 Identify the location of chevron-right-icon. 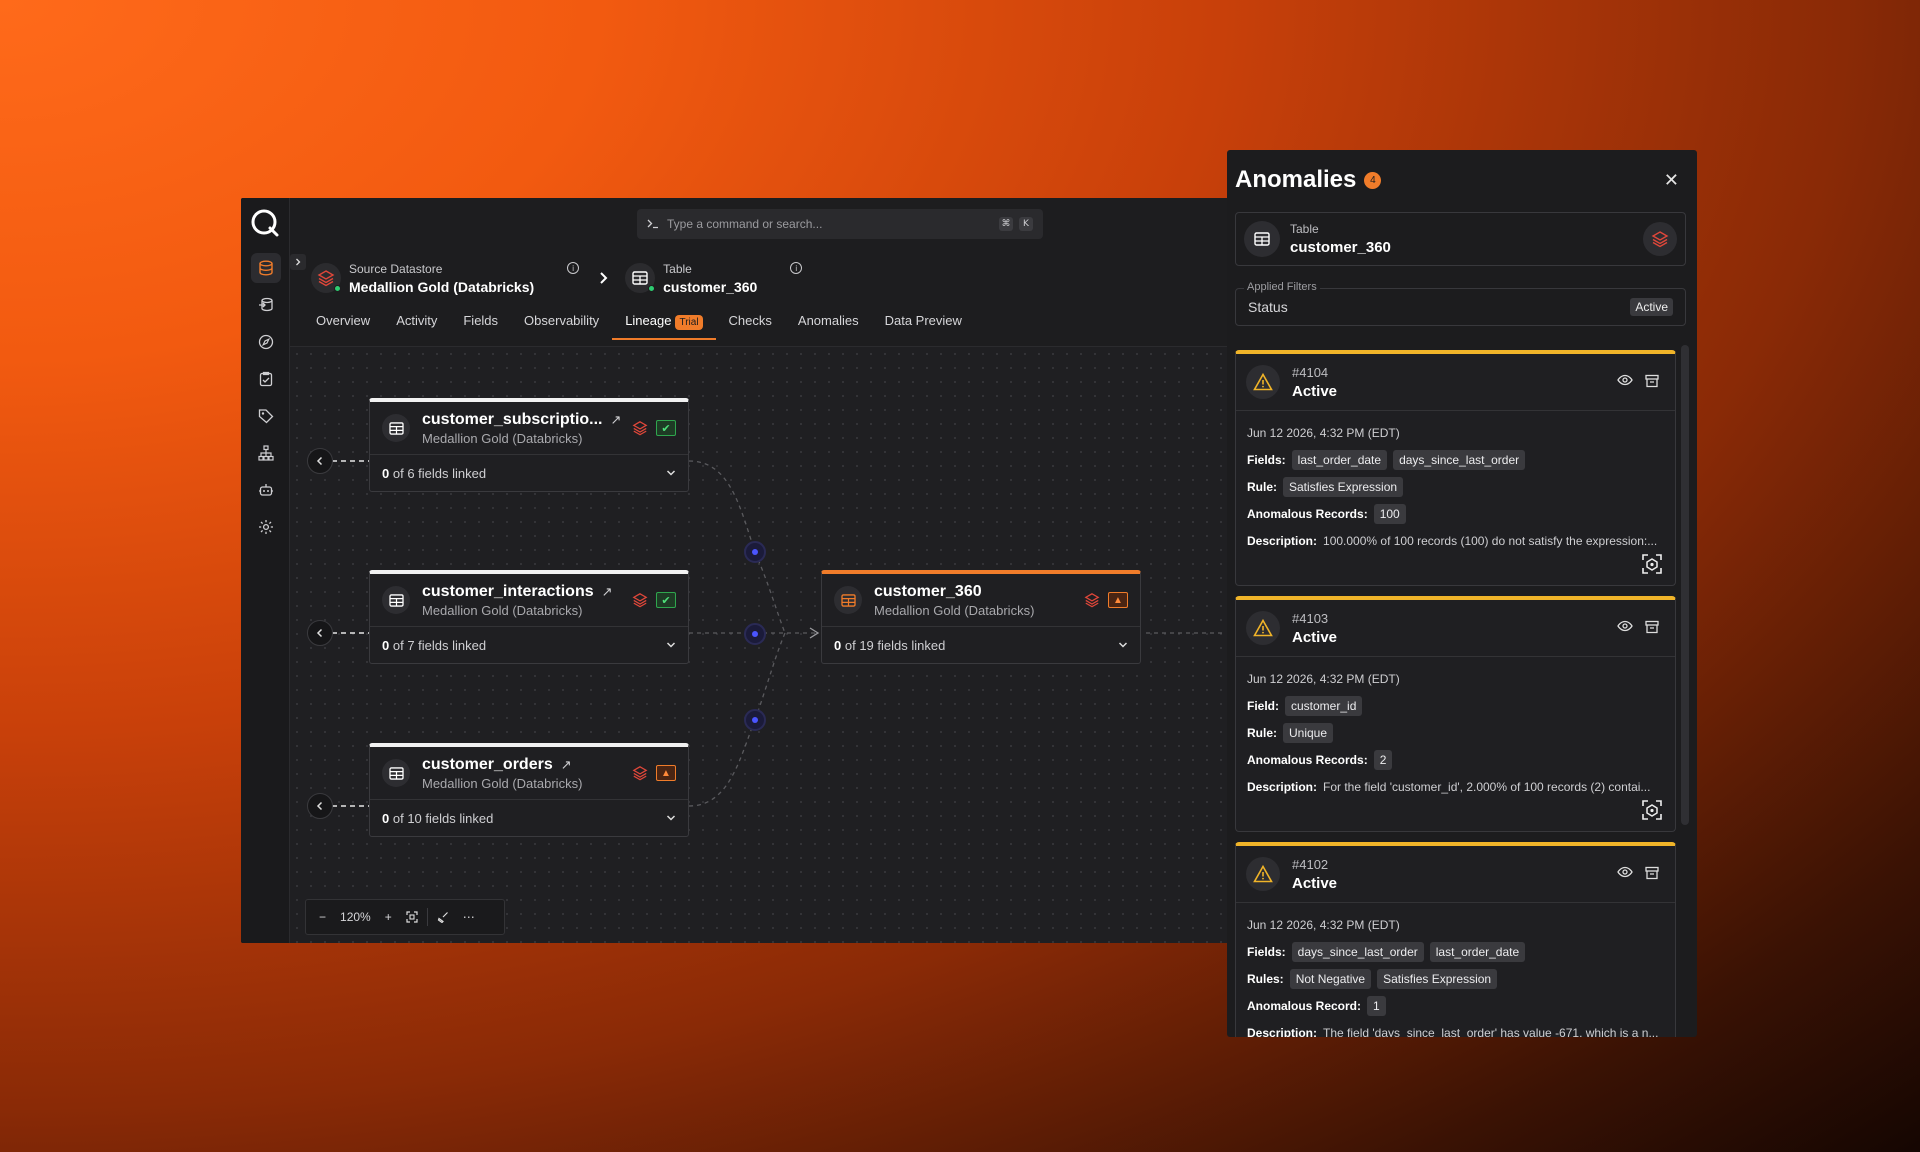
(298, 262).